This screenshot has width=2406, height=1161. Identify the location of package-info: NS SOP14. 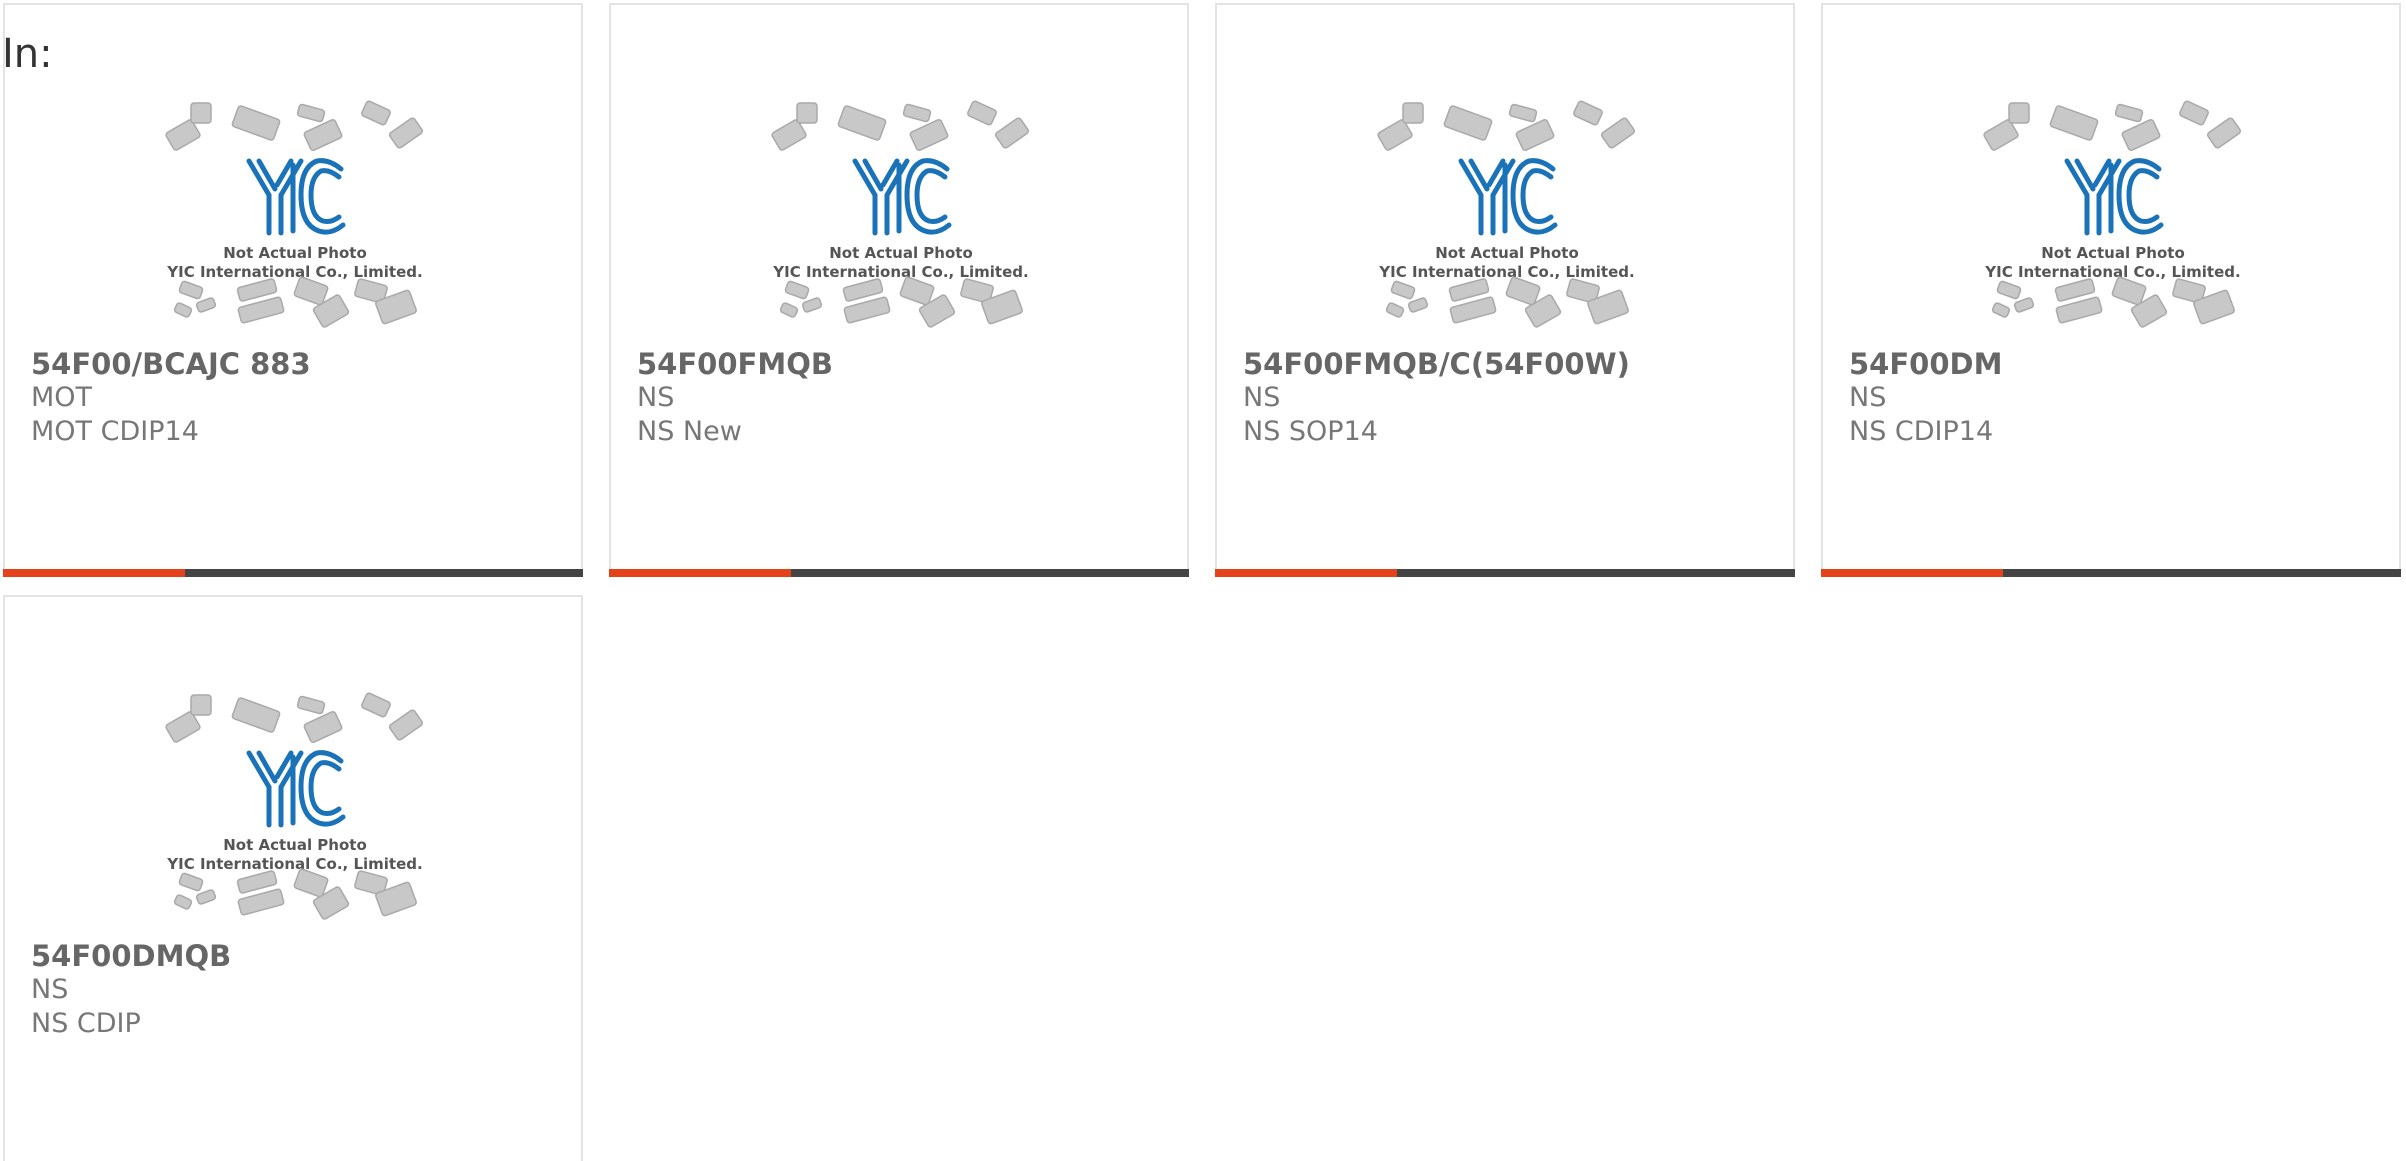
(1310, 431).